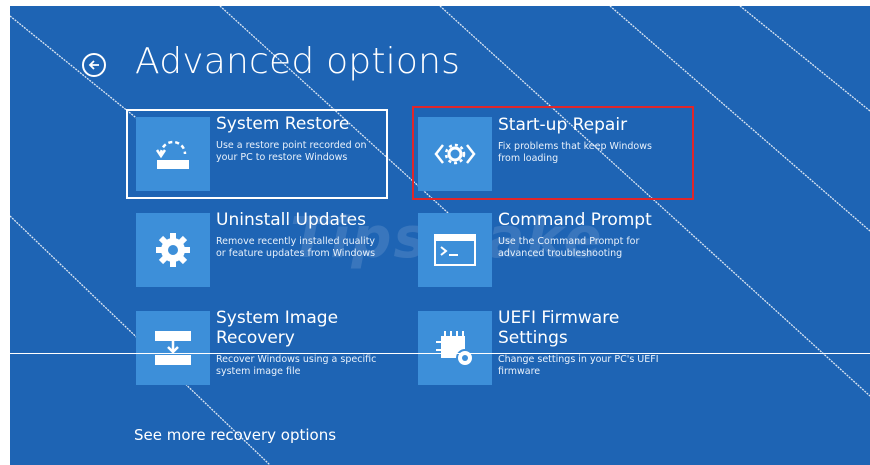 The height and width of the screenshot is (465, 870). What do you see at coordinates (277, 328) in the screenshot?
I see `option-title: System Image Recovery` at bounding box center [277, 328].